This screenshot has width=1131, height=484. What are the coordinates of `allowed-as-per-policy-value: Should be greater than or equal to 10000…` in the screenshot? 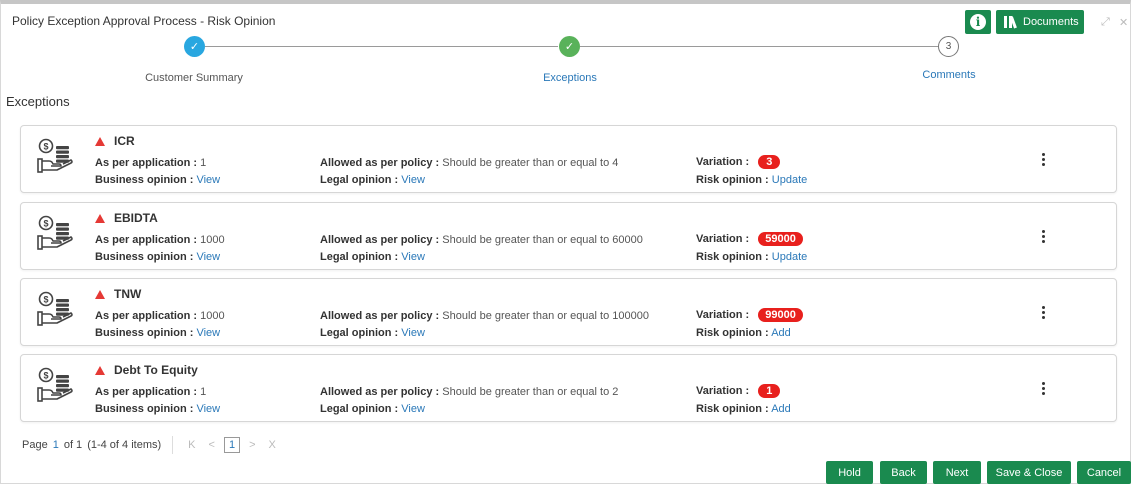 It's located at (545, 316).